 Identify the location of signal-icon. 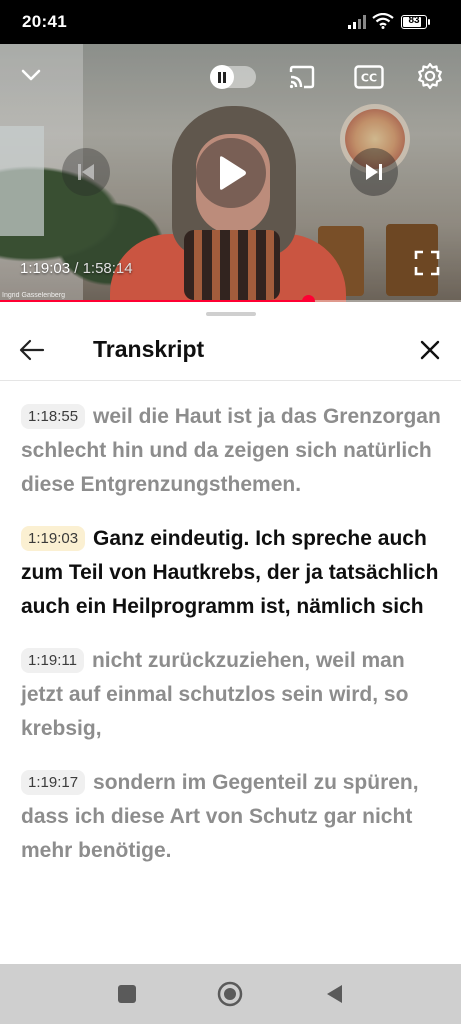
(358, 24).